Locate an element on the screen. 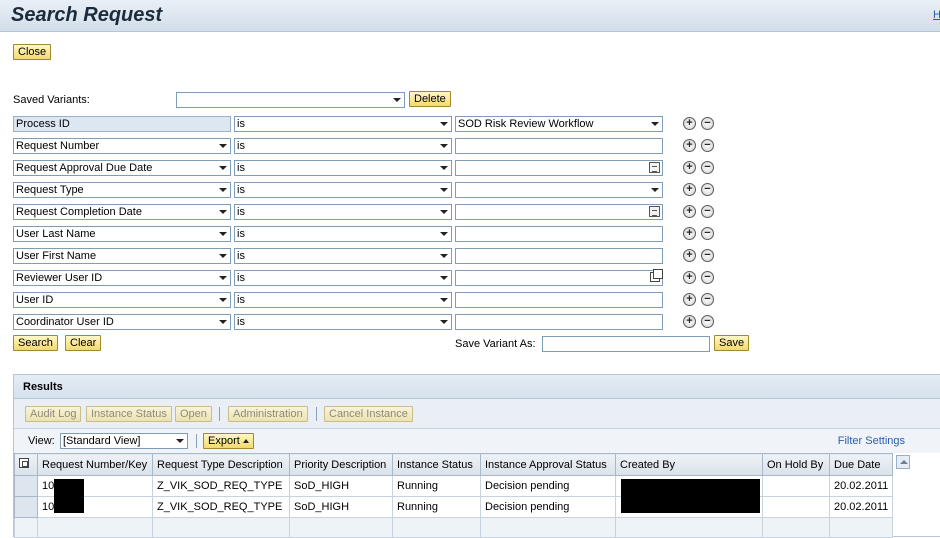 Image resolution: width=940 pixels, height=538 pixels. close-button: Close is located at coordinates (32, 52).